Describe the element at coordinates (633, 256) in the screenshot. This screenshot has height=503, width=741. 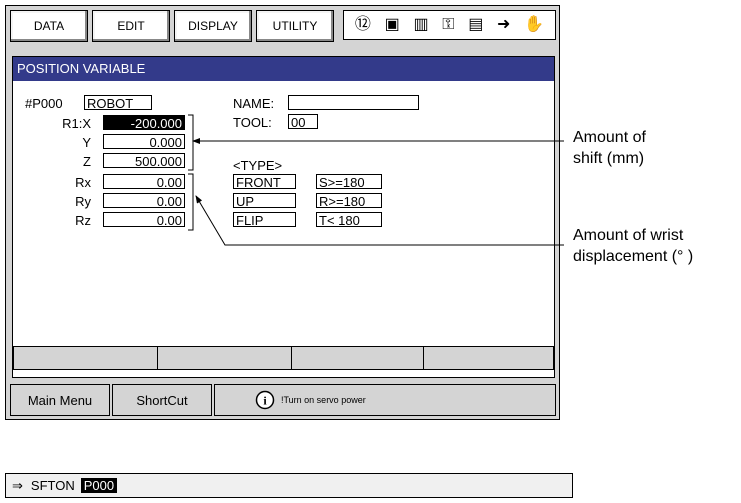
I see `wrist-annotation-line2: displacement (° )` at that location.